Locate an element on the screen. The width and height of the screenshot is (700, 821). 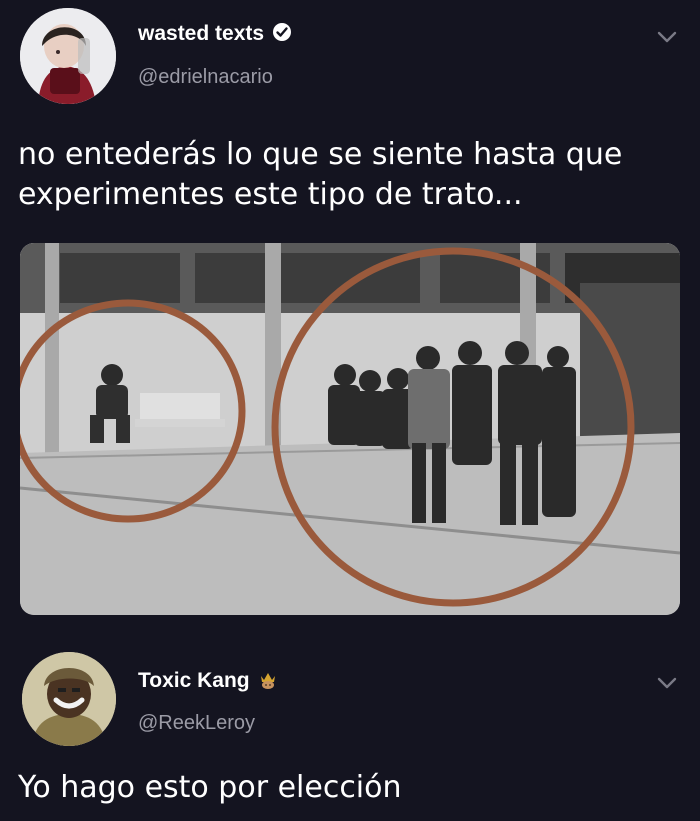
user-handle: @ReekLeroy is located at coordinates (196, 723).